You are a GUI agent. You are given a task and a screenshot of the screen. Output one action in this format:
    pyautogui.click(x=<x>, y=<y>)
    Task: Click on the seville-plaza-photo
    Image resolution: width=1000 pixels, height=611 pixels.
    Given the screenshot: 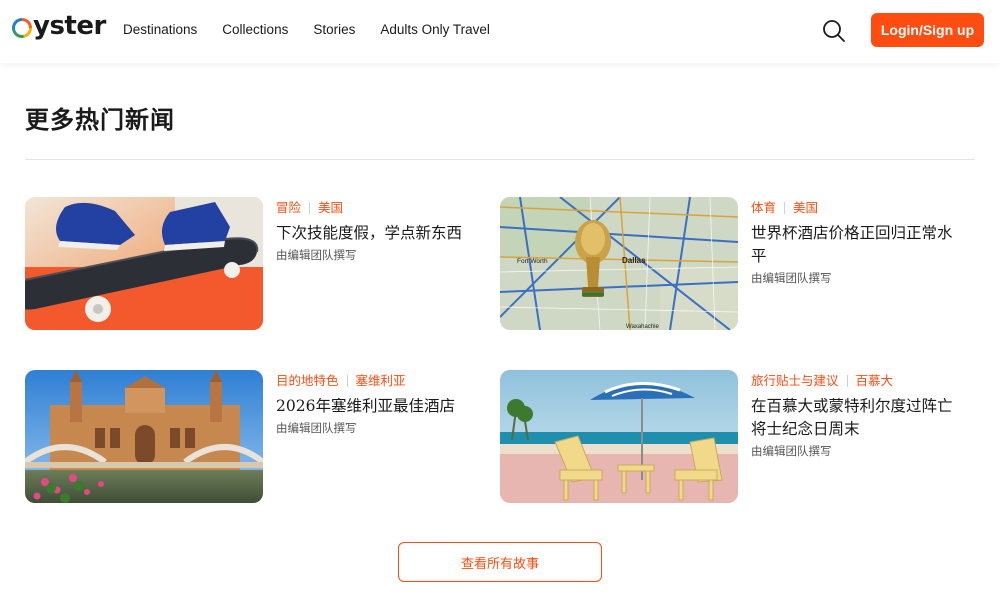 What is the action you would take?
    pyautogui.click(x=144, y=436)
    